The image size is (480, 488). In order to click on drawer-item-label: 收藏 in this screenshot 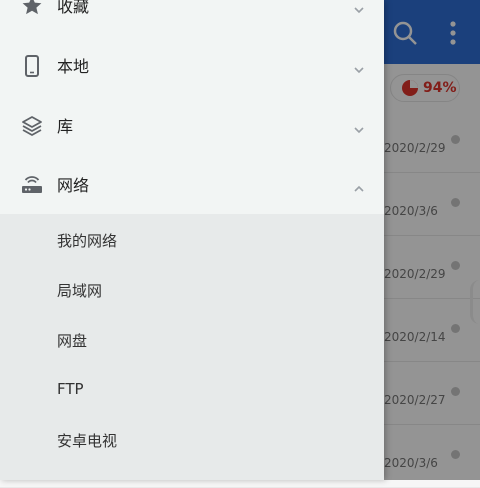, I will do `click(73, 8)`.